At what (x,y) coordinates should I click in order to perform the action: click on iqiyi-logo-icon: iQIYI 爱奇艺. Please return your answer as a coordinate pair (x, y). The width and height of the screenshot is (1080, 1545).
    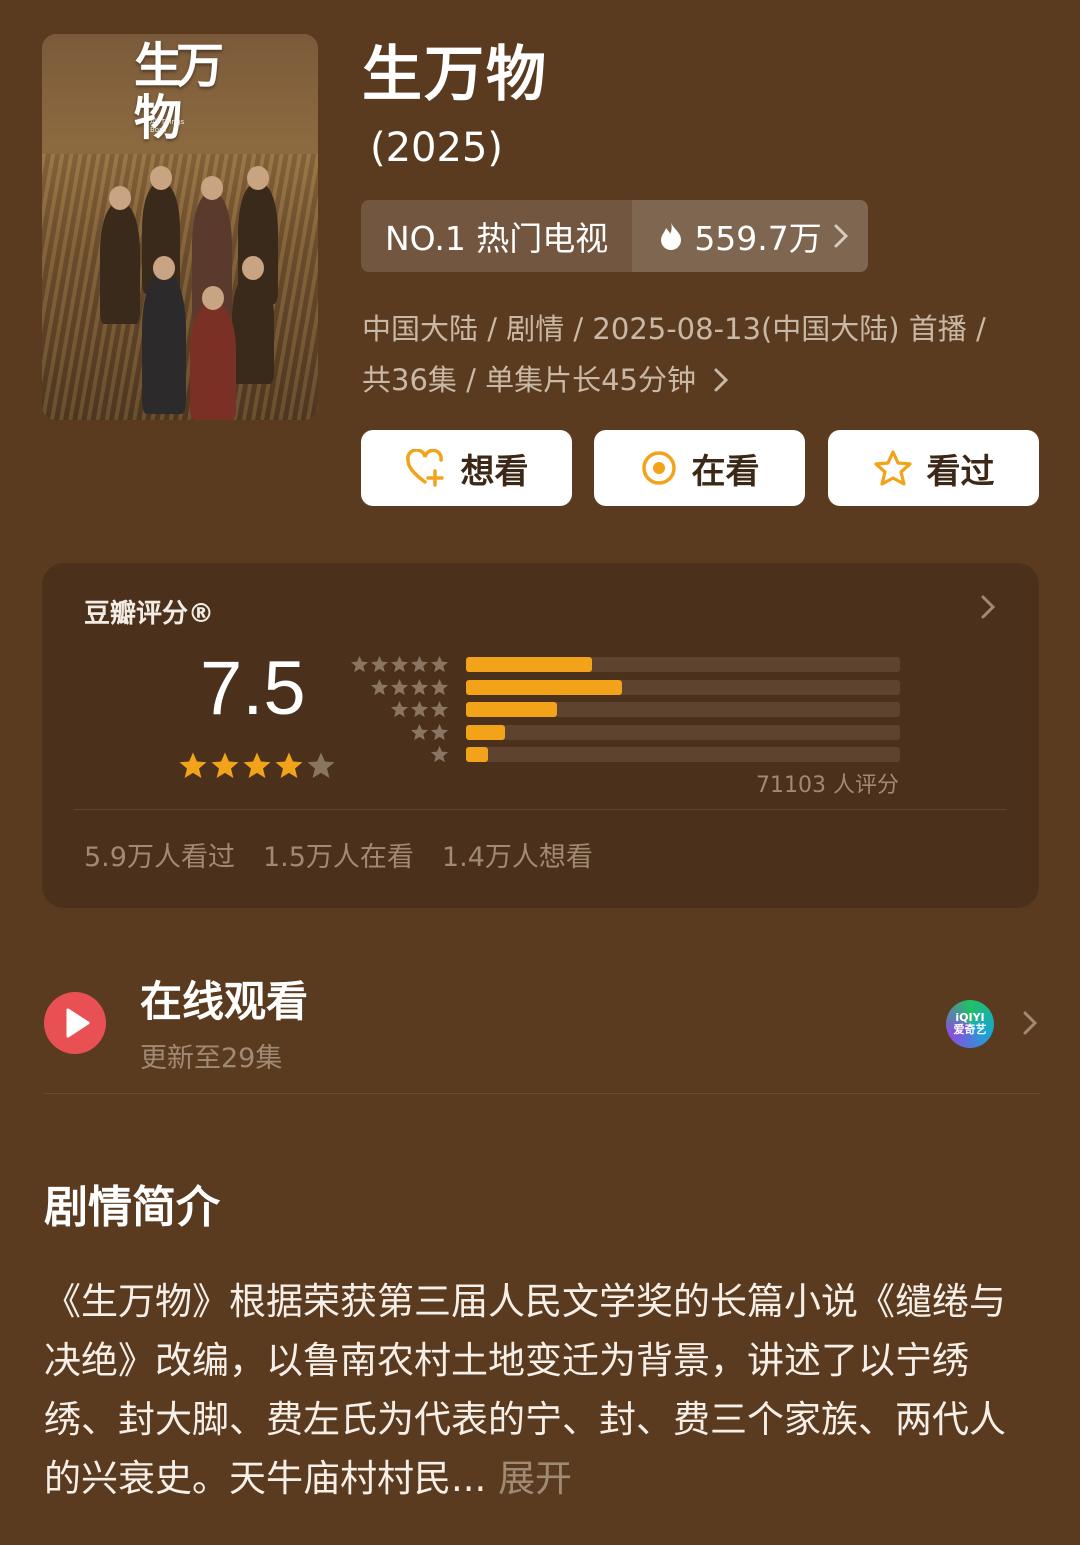
    Looking at the image, I should click on (970, 1024).